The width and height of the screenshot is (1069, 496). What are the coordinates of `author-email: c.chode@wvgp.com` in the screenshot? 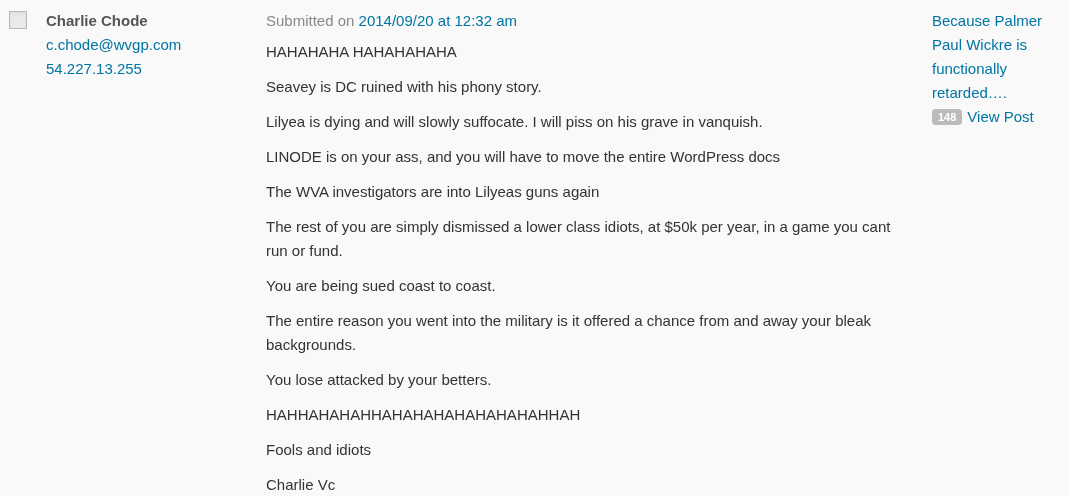 It's located at (156, 45).